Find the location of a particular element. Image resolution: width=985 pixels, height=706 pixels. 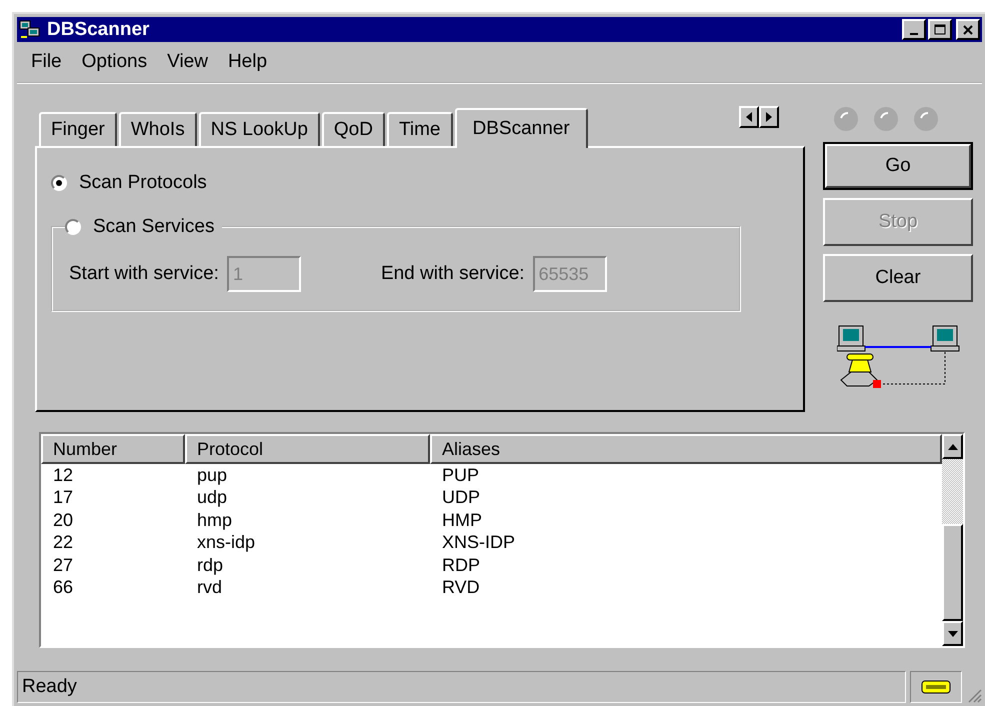

tab: Finger is located at coordinates (78, 129).